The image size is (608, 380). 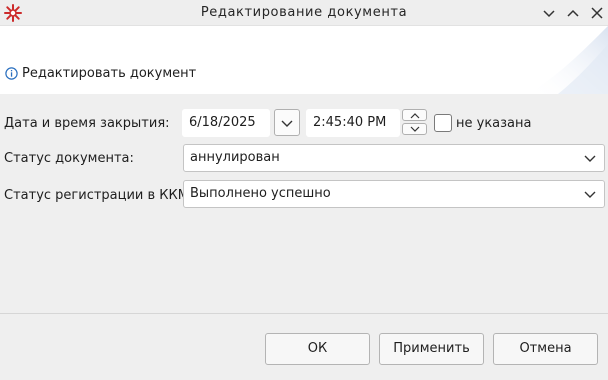 I want to click on ok-button: ОК, so click(x=317, y=349).